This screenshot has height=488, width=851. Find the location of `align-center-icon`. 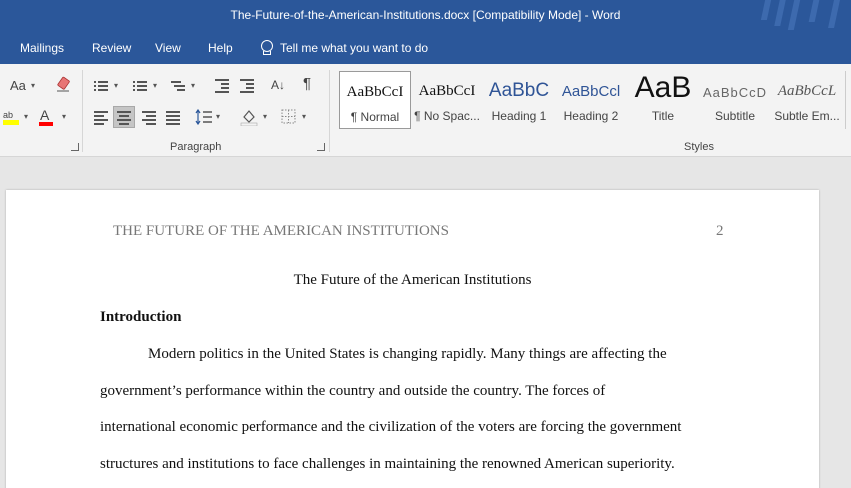

align-center-icon is located at coordinates (124, 118).